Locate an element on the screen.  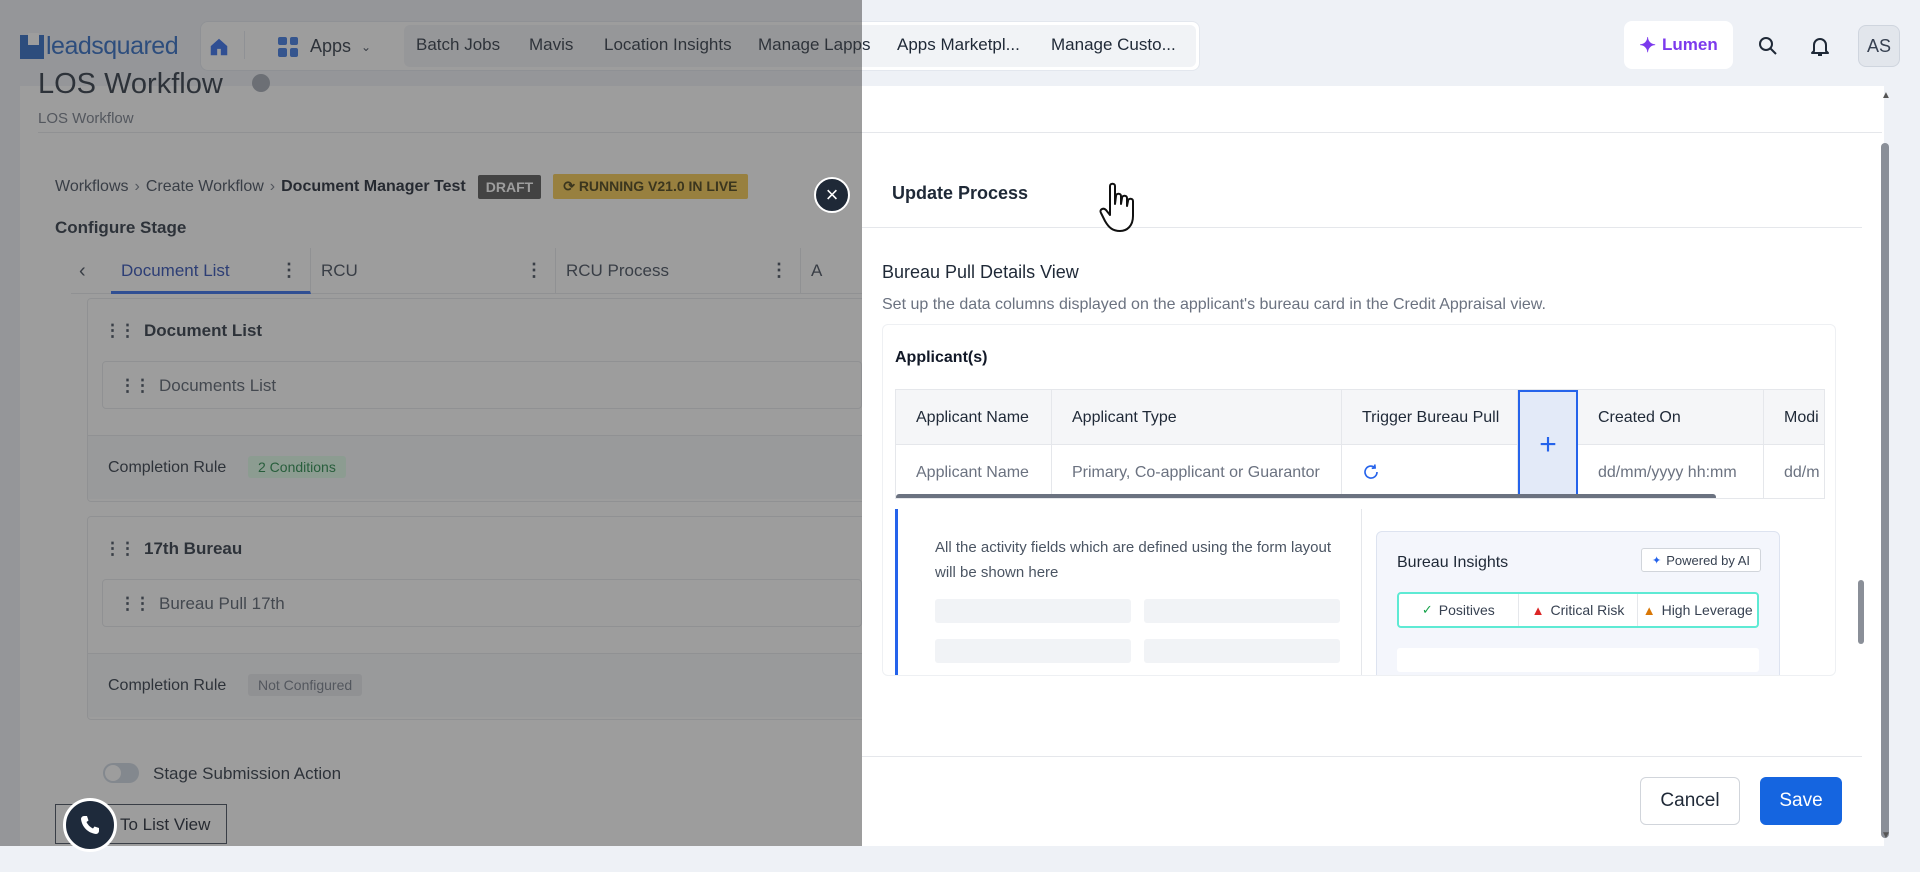
close-drawer-button: × is located at coordinates (832, 195).